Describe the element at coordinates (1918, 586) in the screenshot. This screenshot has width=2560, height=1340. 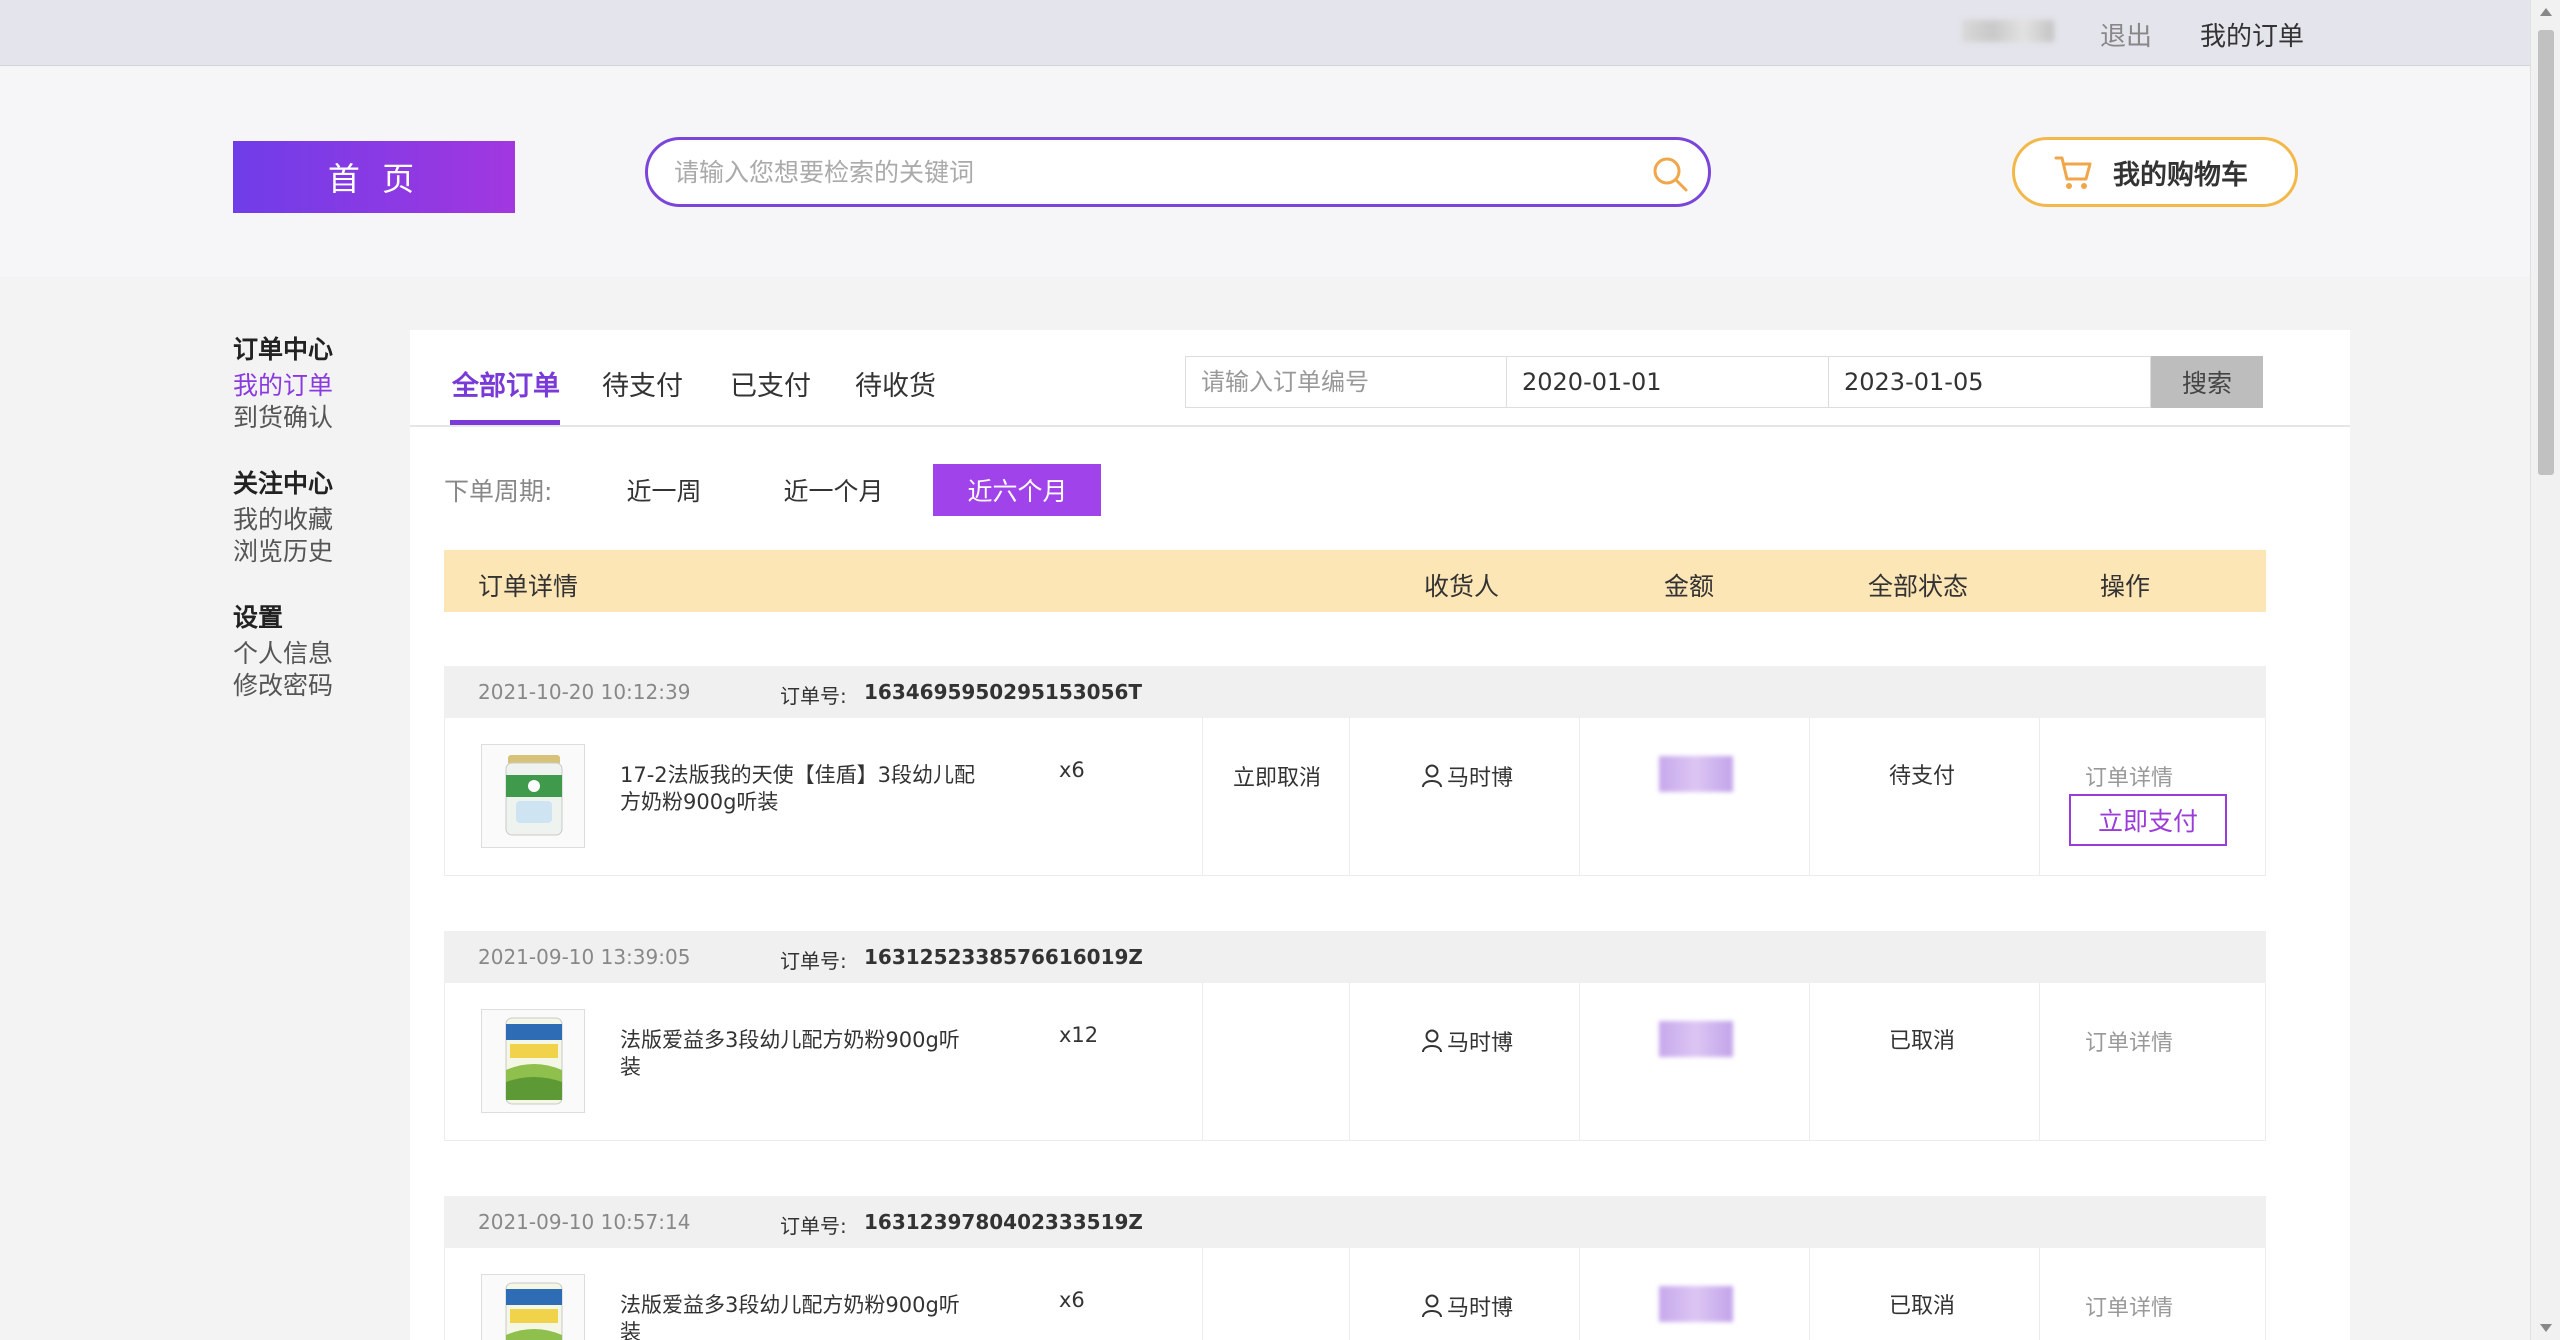
I see `col-status: 全部状态` at that location.